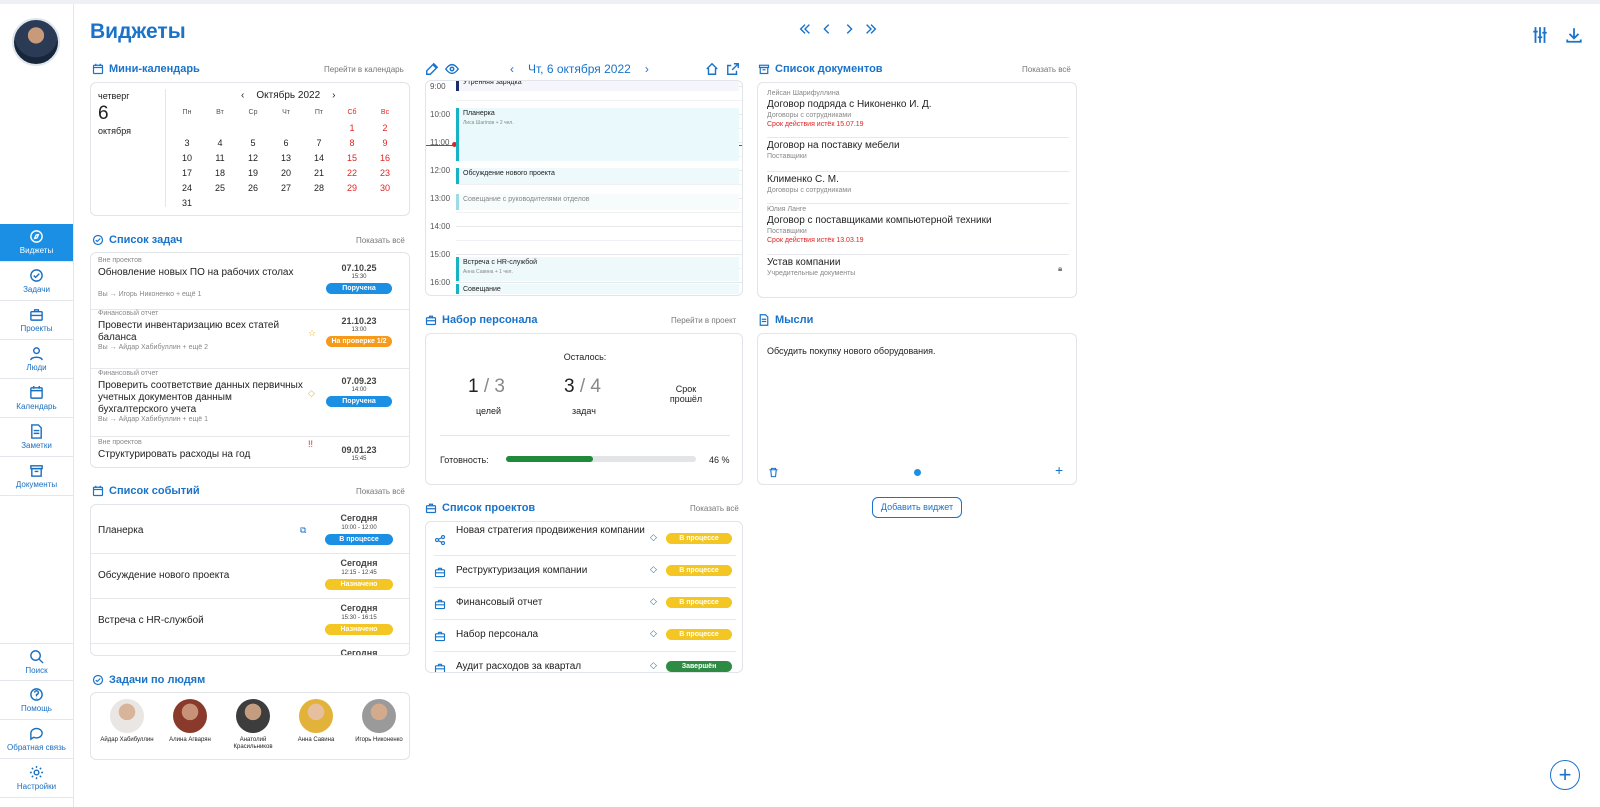 Image resolution: width=1600 pixels, height=807 pixels. What do you see at coordinates (849, 29) in the screenshot?
I see `chevron-right-icon` at bounding box center [849, 29].